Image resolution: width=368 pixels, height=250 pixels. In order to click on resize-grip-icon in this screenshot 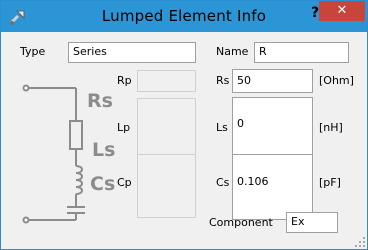, I will do `click(360, 242)`.